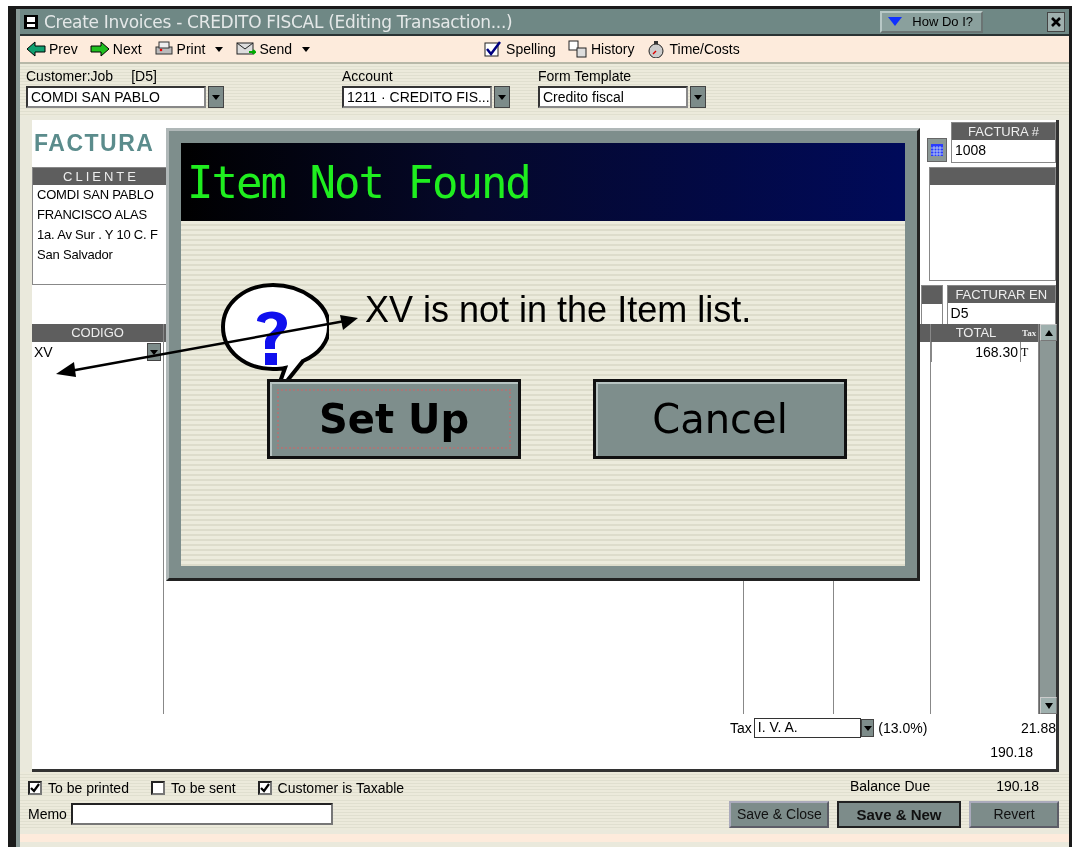  I want to click on form-button: Save & Close, so click(779, 814).